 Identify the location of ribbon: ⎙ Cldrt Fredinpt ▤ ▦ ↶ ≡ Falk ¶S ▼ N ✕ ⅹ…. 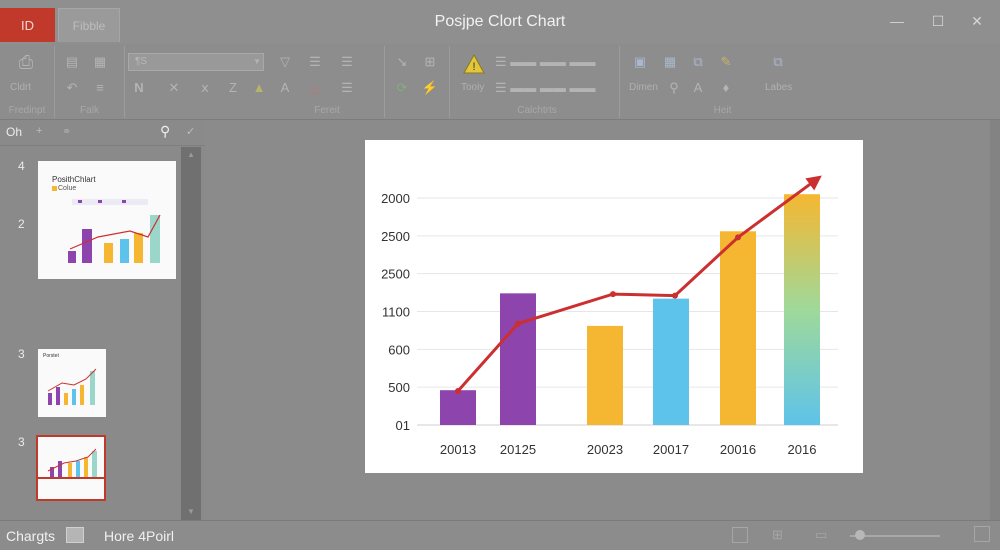
(500, 82).